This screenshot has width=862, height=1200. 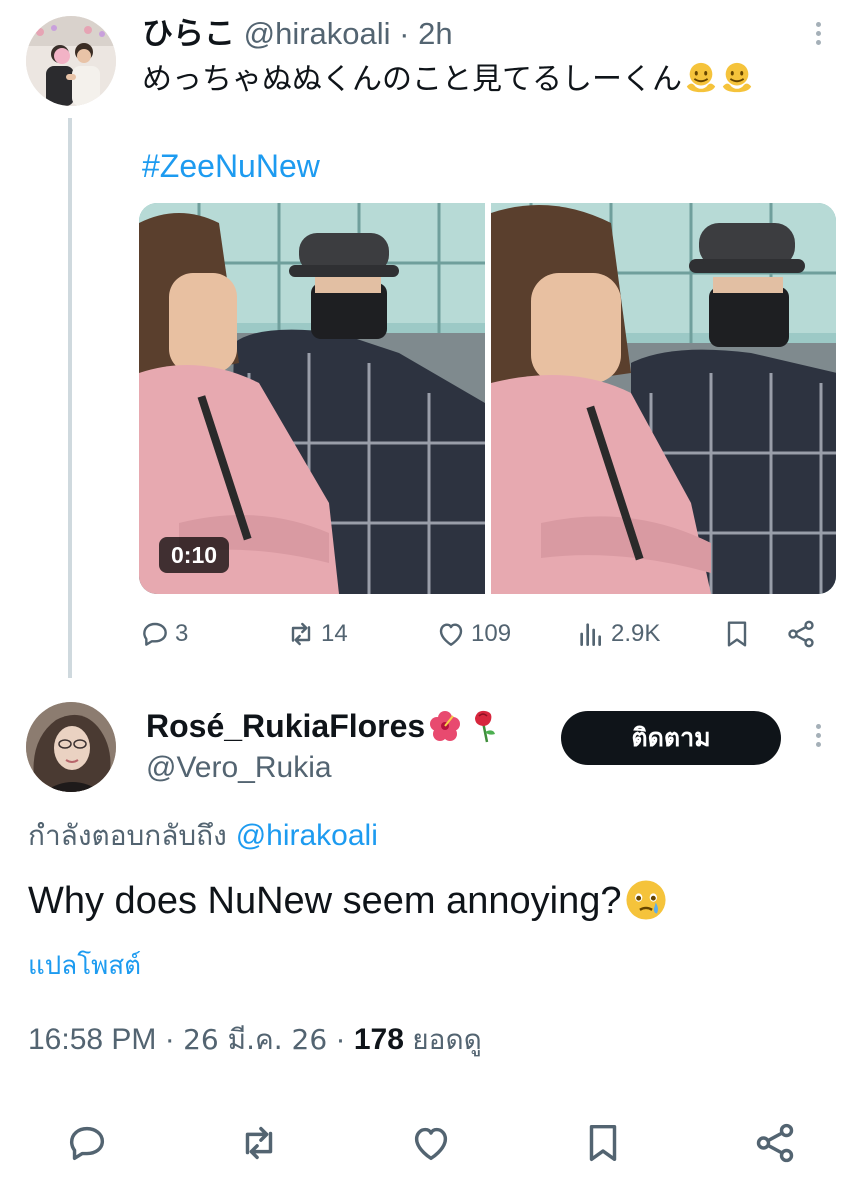 I want to click on tweet2-handle: @Vero_Rukia, so click(x=239, y=768).